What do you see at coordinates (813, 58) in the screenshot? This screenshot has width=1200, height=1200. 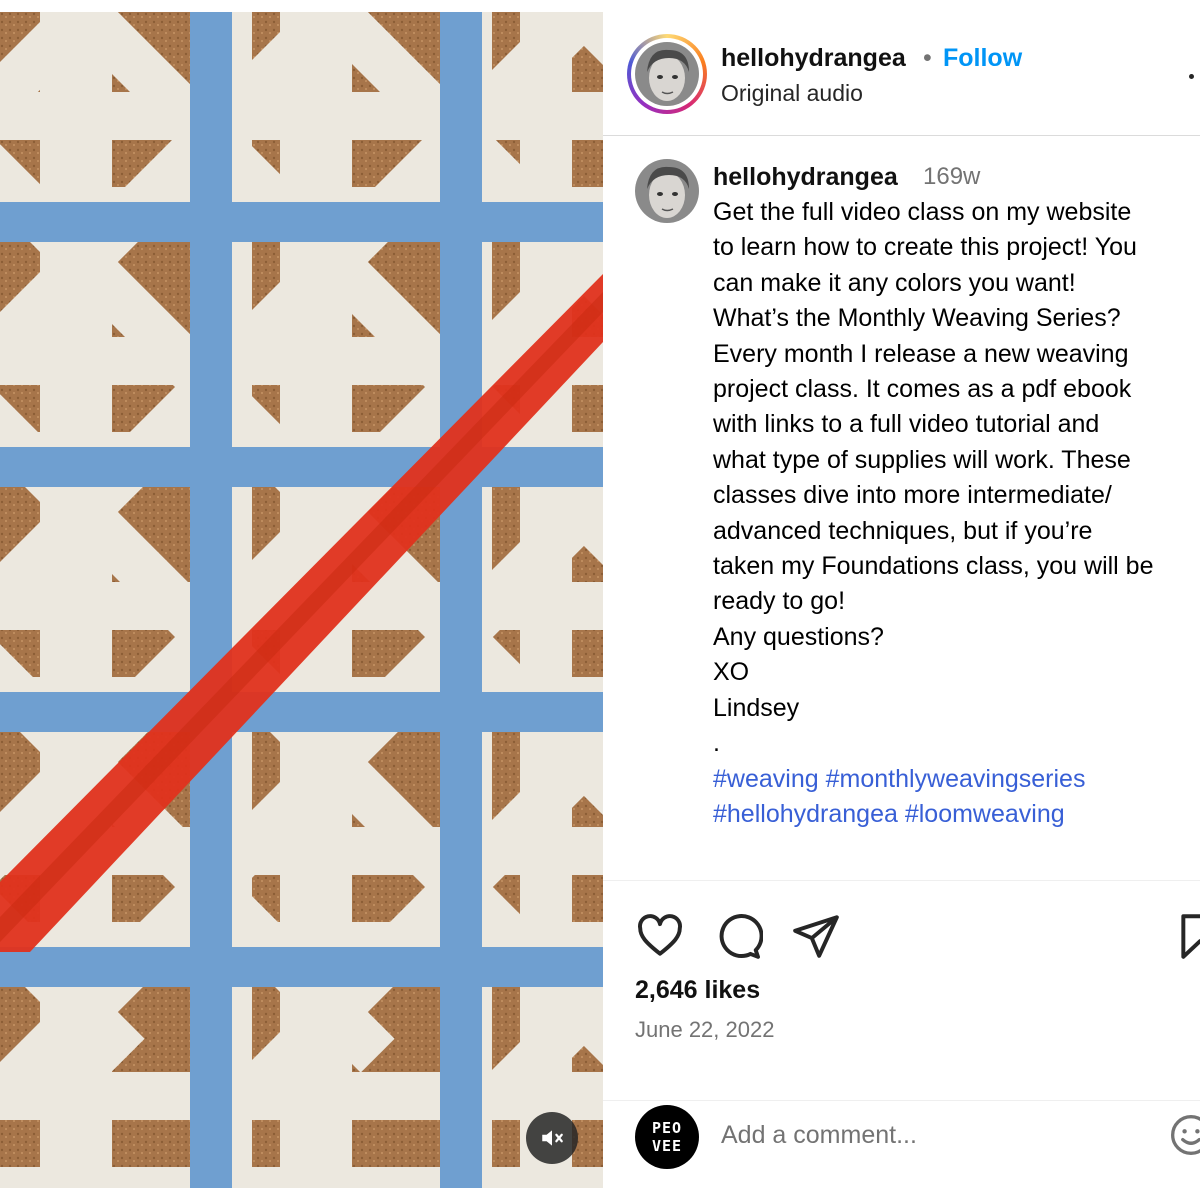 I see `author-username: hellohydrangea` at bounding box center [813, 58].